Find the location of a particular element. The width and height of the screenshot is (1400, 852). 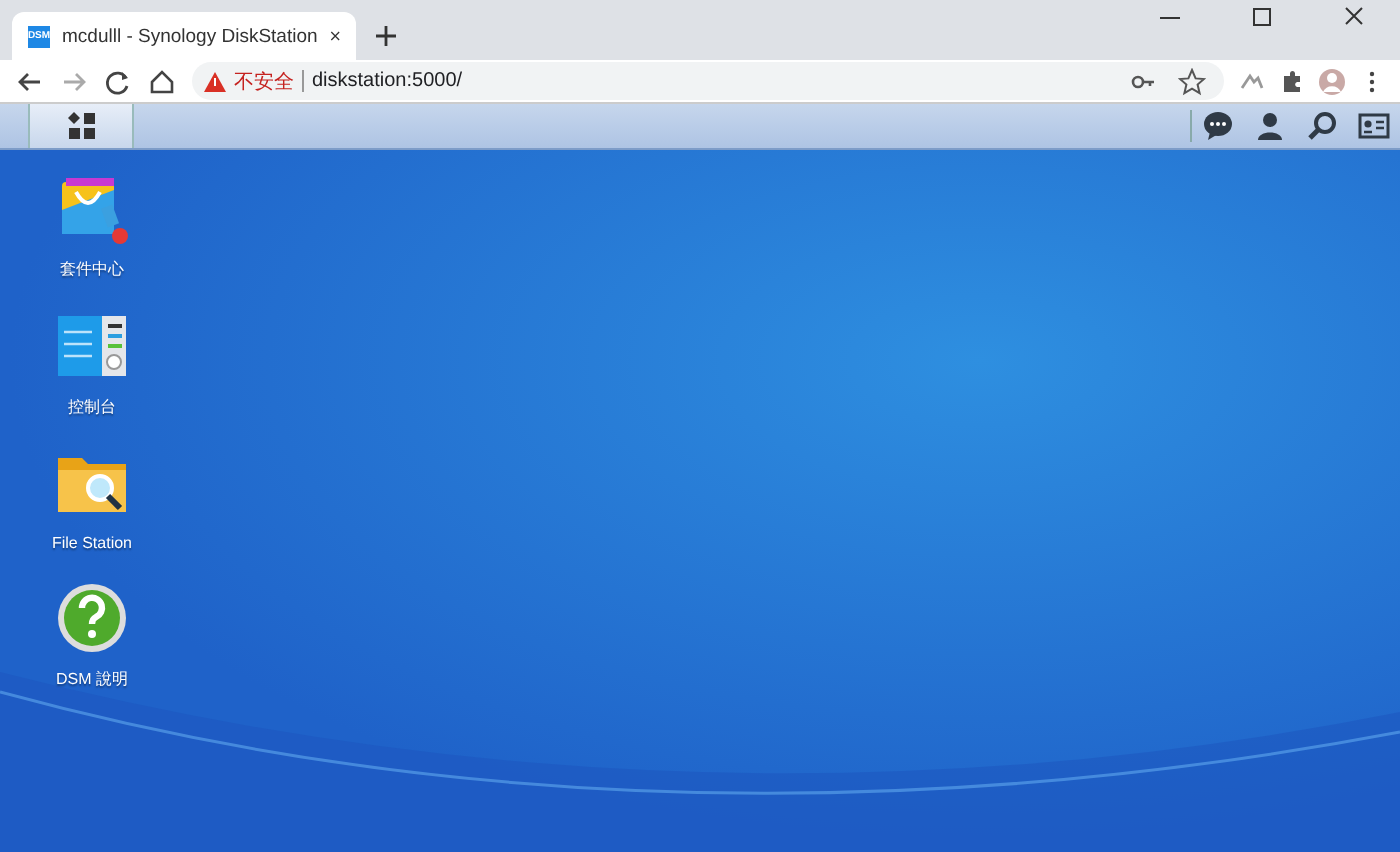

search-icon is located at coordinates (1322, 126).